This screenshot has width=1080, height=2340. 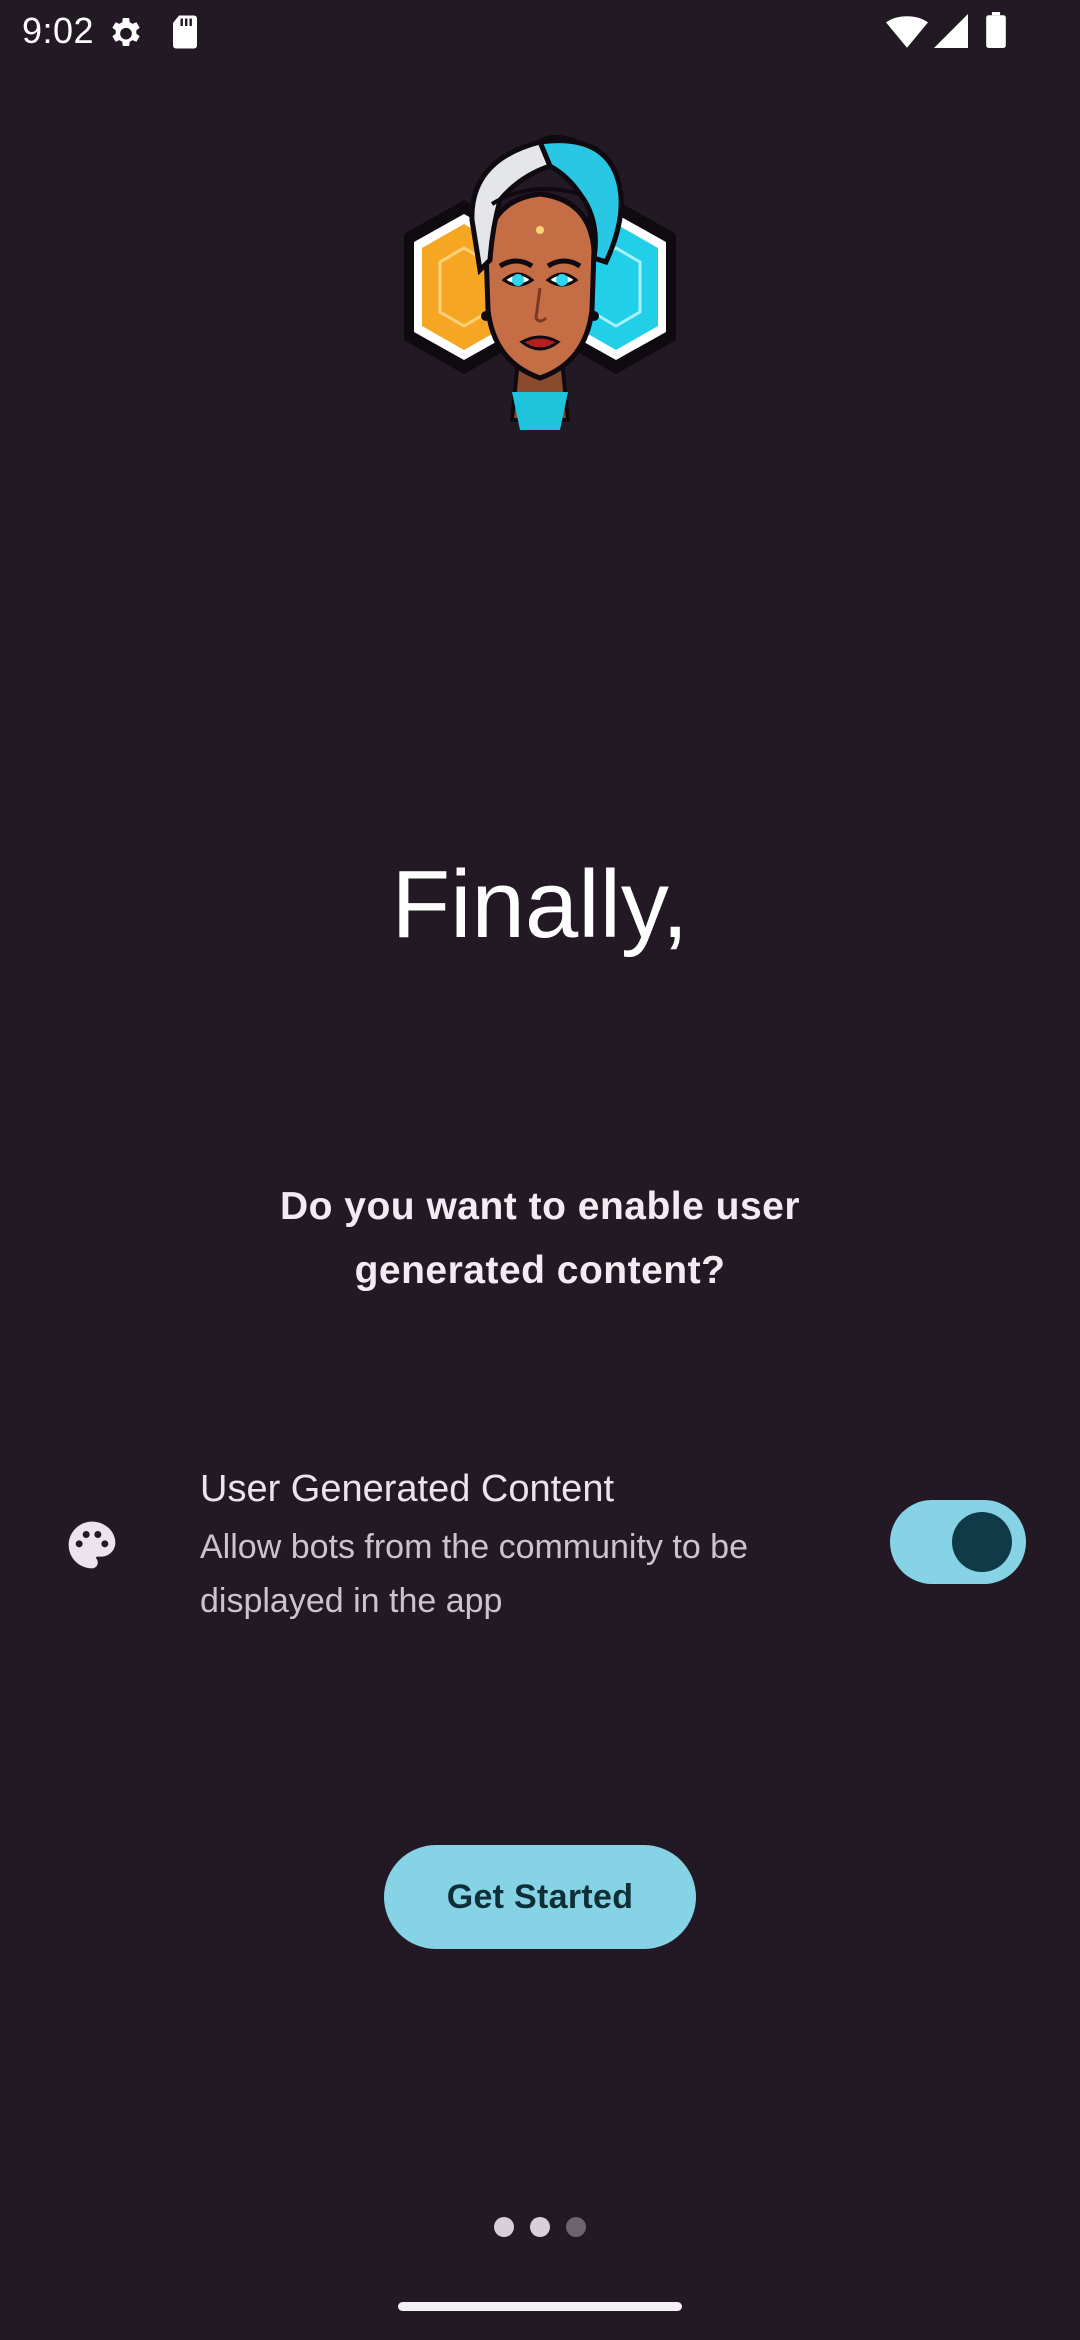 I want to click on page-title: Finally,, so click(x=540, y=904).